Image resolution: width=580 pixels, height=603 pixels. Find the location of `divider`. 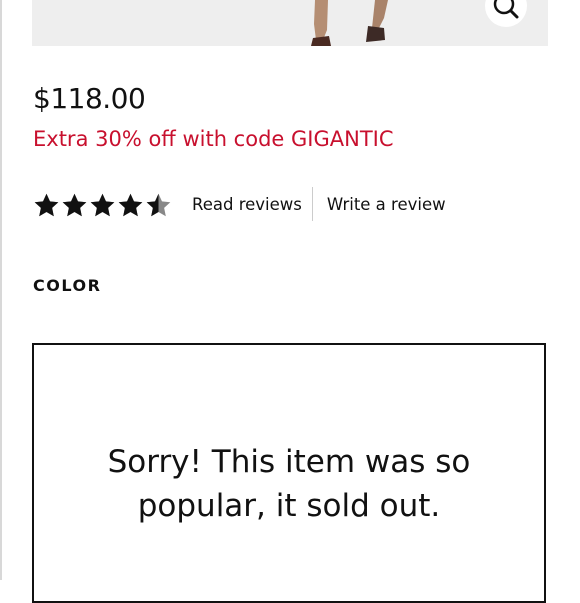

divider is located at coordinates (312, 204).